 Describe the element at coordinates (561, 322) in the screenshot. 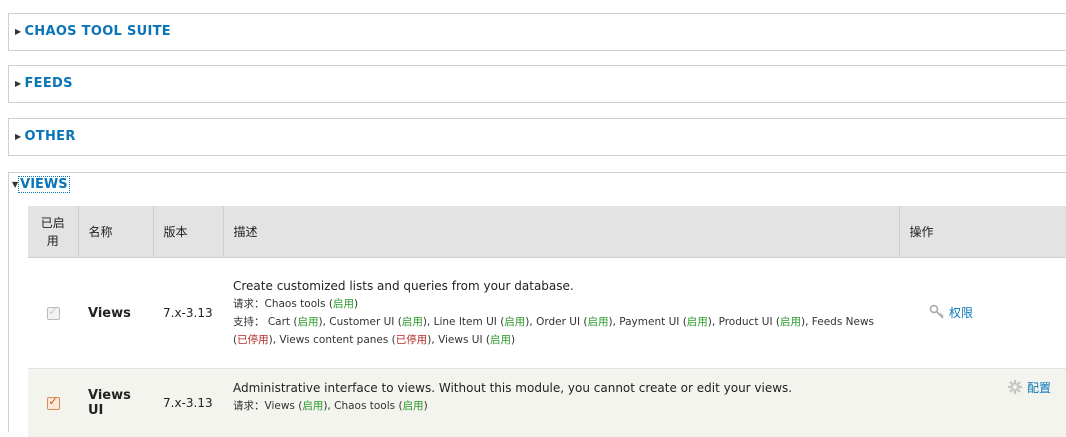

I see `dependency-name: Order UI (` at that location.